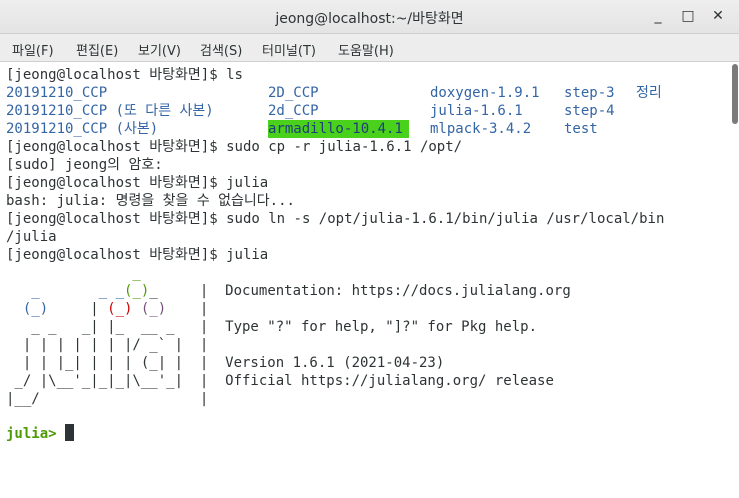 Image resolution: width=739 pixels, height=498 pixels. What do you see at coordinates (124, 75) in the screenshot?
I see `terminal-line: [jeong@localhost 바탕화면]$ ls` at bounding box center [124, 75].